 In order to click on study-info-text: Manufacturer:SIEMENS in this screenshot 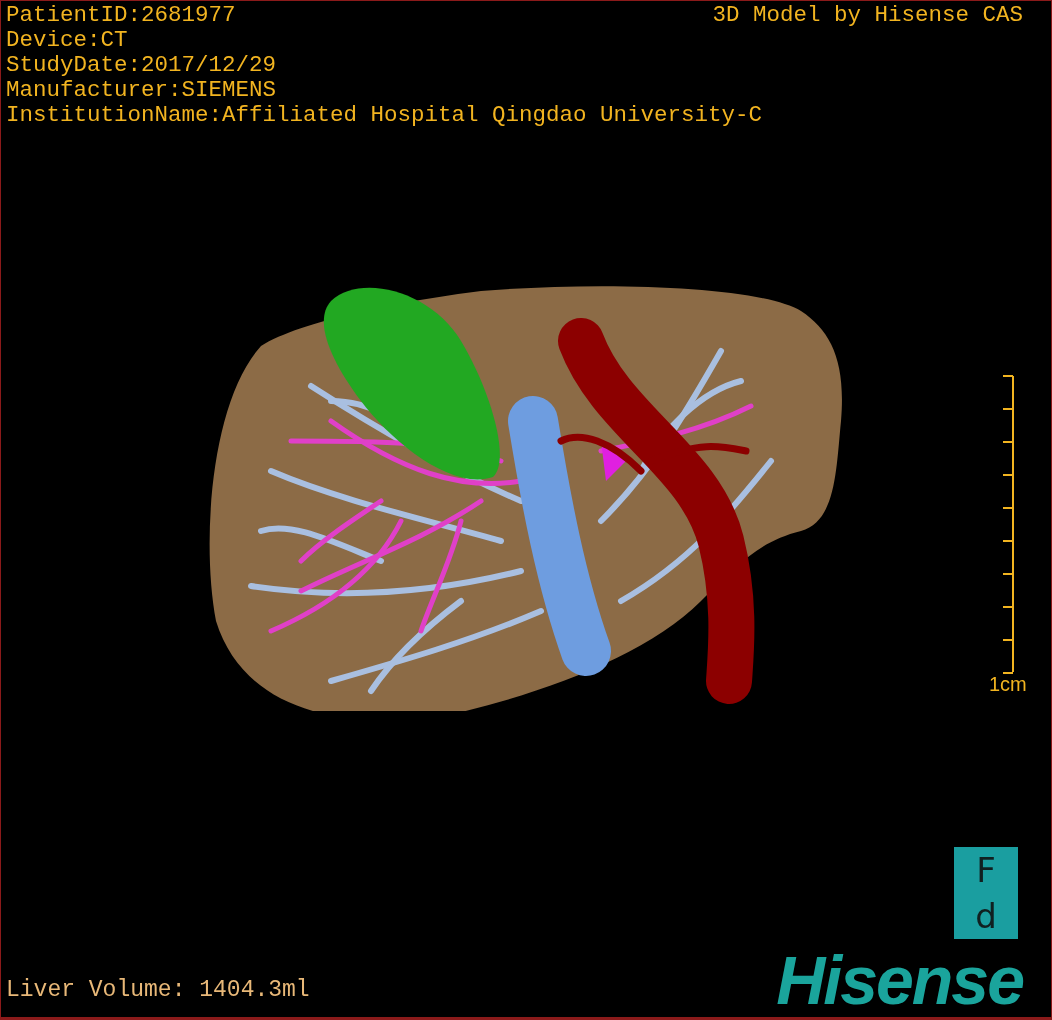, I will do `click(141, 90)`.